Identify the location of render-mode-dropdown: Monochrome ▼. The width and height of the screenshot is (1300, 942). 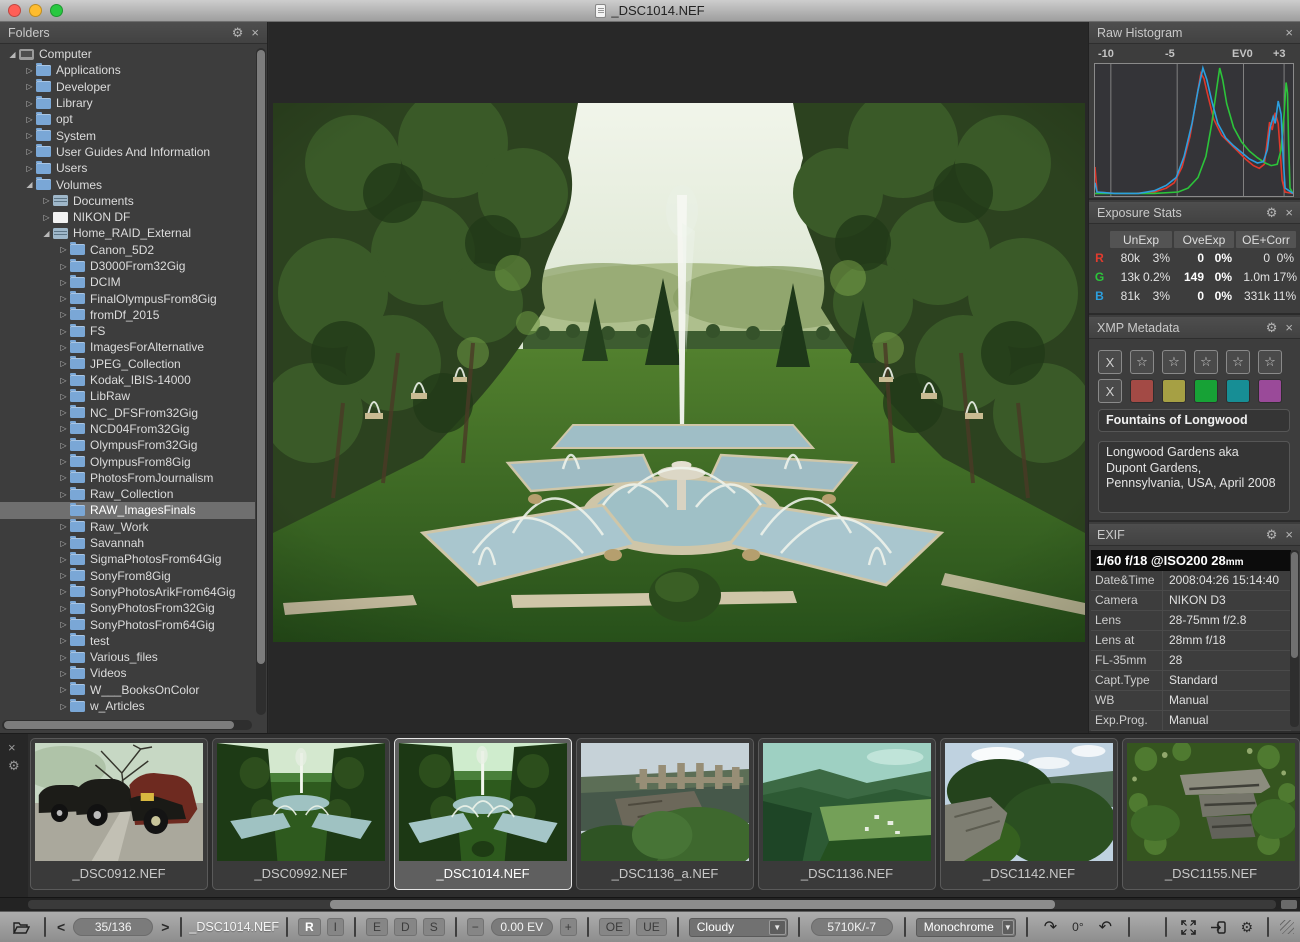
(965, 927).